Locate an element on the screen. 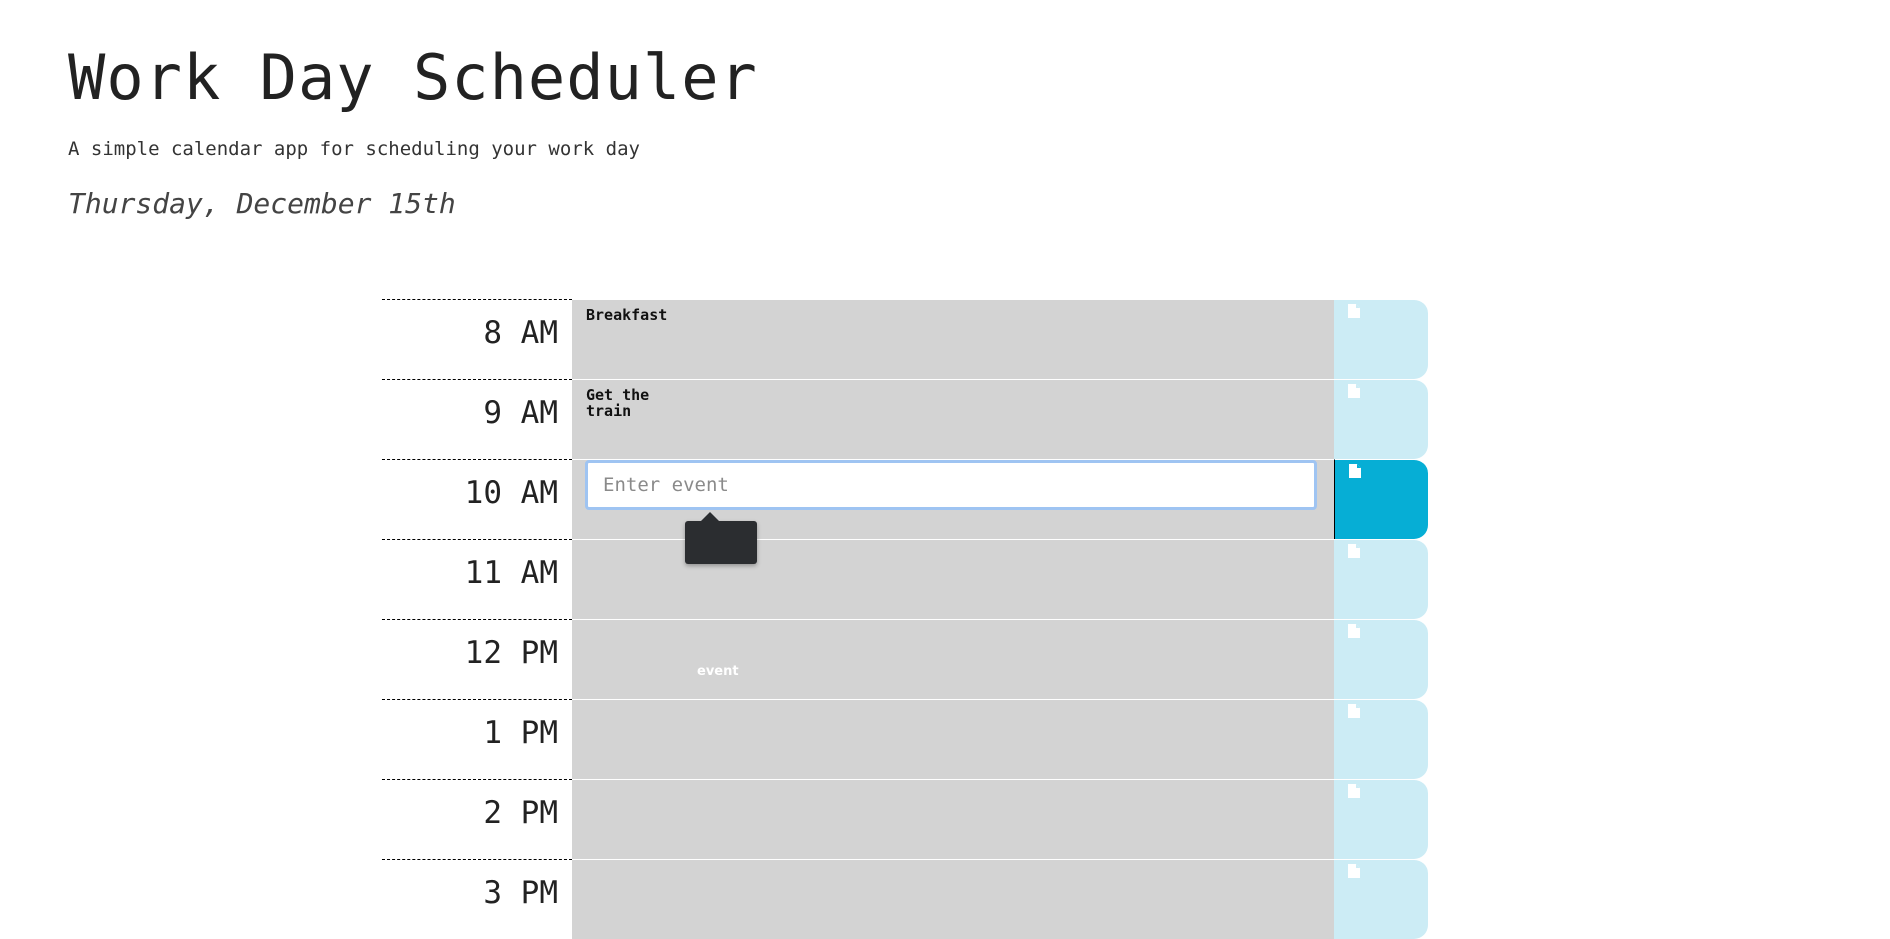  tooltip-text: event is located at coordinates (718, 671).